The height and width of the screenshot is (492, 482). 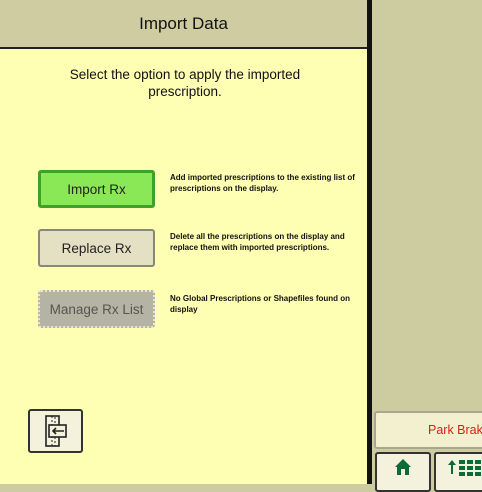 I want to click on home-button, so click(x=403, y=472).